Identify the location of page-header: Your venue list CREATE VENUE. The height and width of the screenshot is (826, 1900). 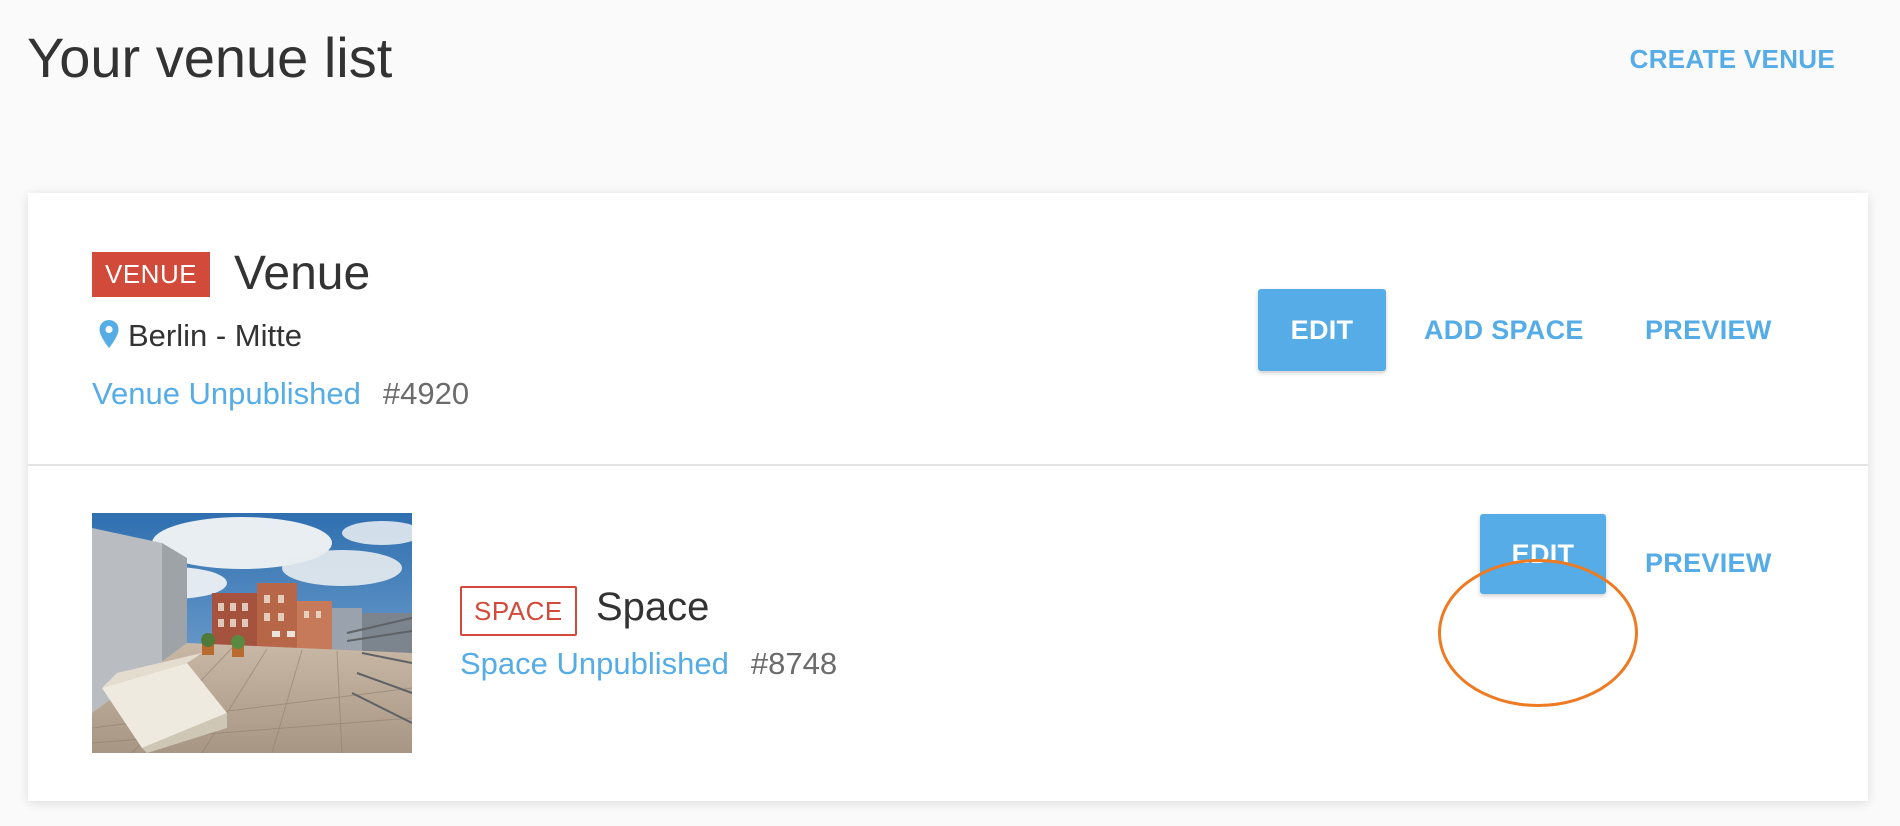
(950, 60).